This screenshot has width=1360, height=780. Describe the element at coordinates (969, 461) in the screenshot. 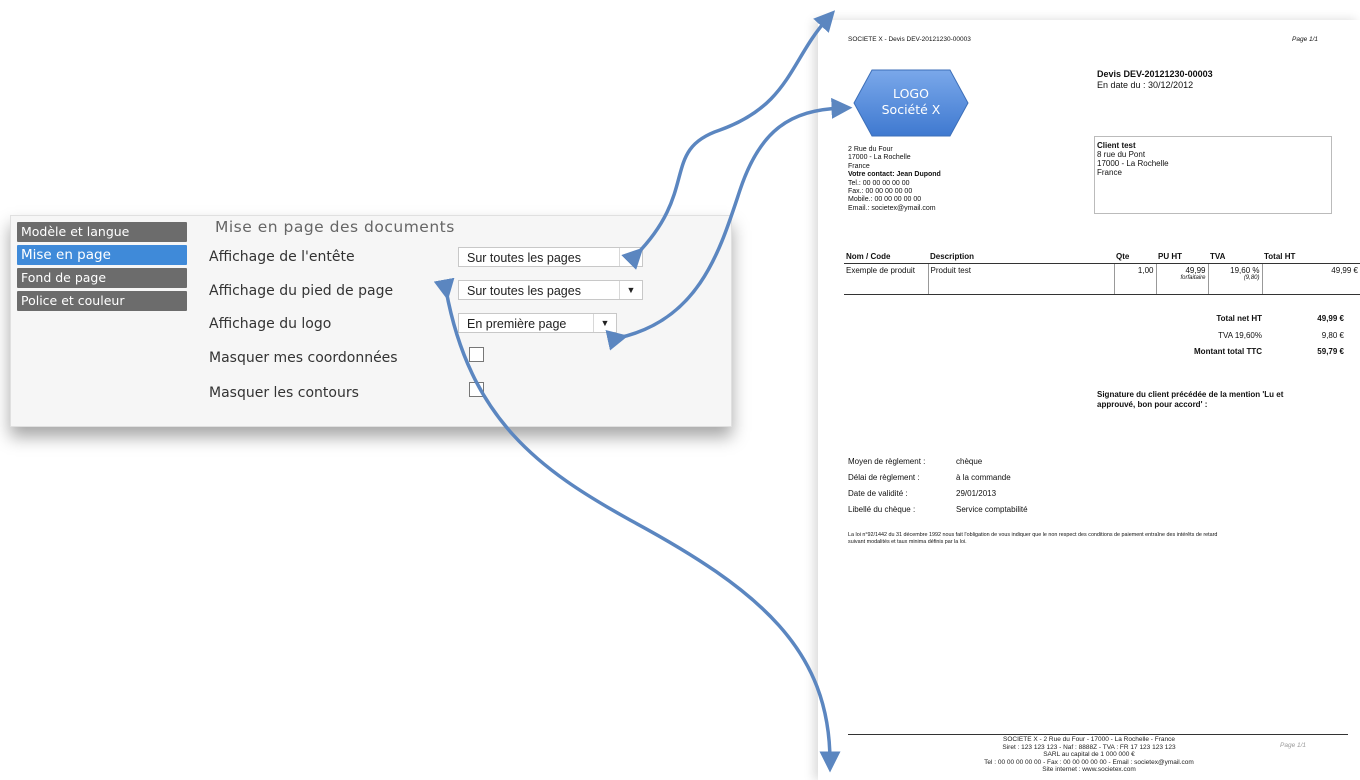

I see `payment-method-value: chèque` at that location.